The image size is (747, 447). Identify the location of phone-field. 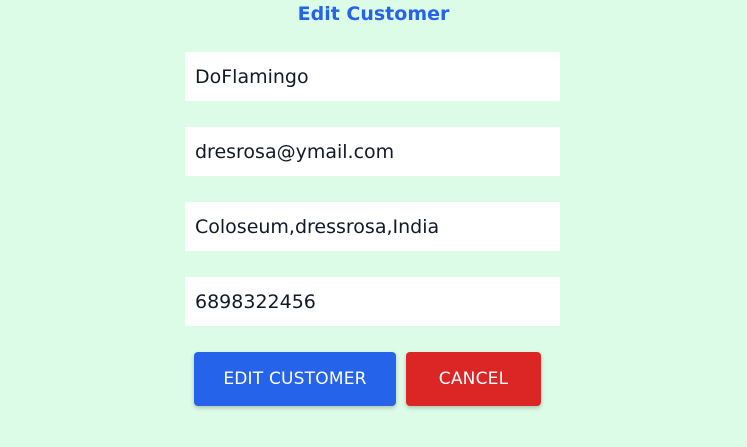
(372, 301).